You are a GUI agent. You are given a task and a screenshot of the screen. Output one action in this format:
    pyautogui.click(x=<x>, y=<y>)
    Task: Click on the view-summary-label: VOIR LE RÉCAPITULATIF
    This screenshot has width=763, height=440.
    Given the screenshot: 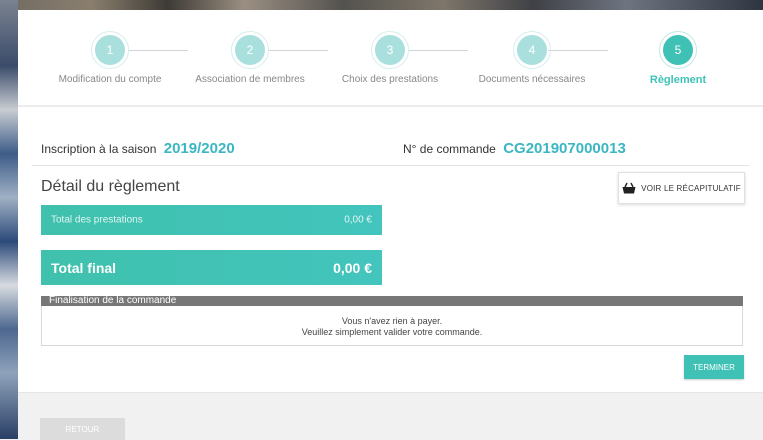 What is the action you would take?
    pyautogui.click(x=691, y=188)
    